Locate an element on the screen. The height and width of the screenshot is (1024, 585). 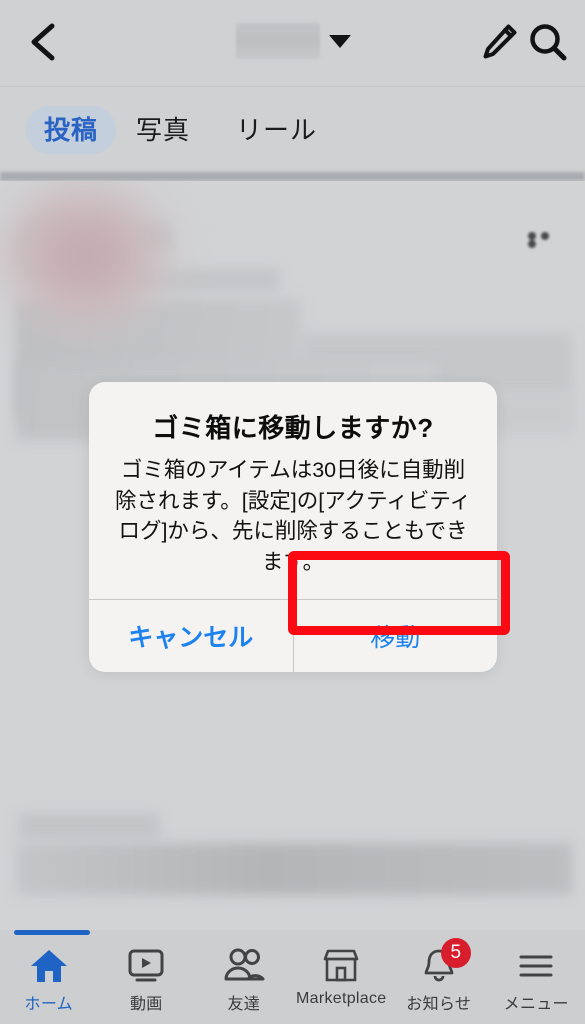
nav-item-home: ホーム is located at coordinates (49, 977).